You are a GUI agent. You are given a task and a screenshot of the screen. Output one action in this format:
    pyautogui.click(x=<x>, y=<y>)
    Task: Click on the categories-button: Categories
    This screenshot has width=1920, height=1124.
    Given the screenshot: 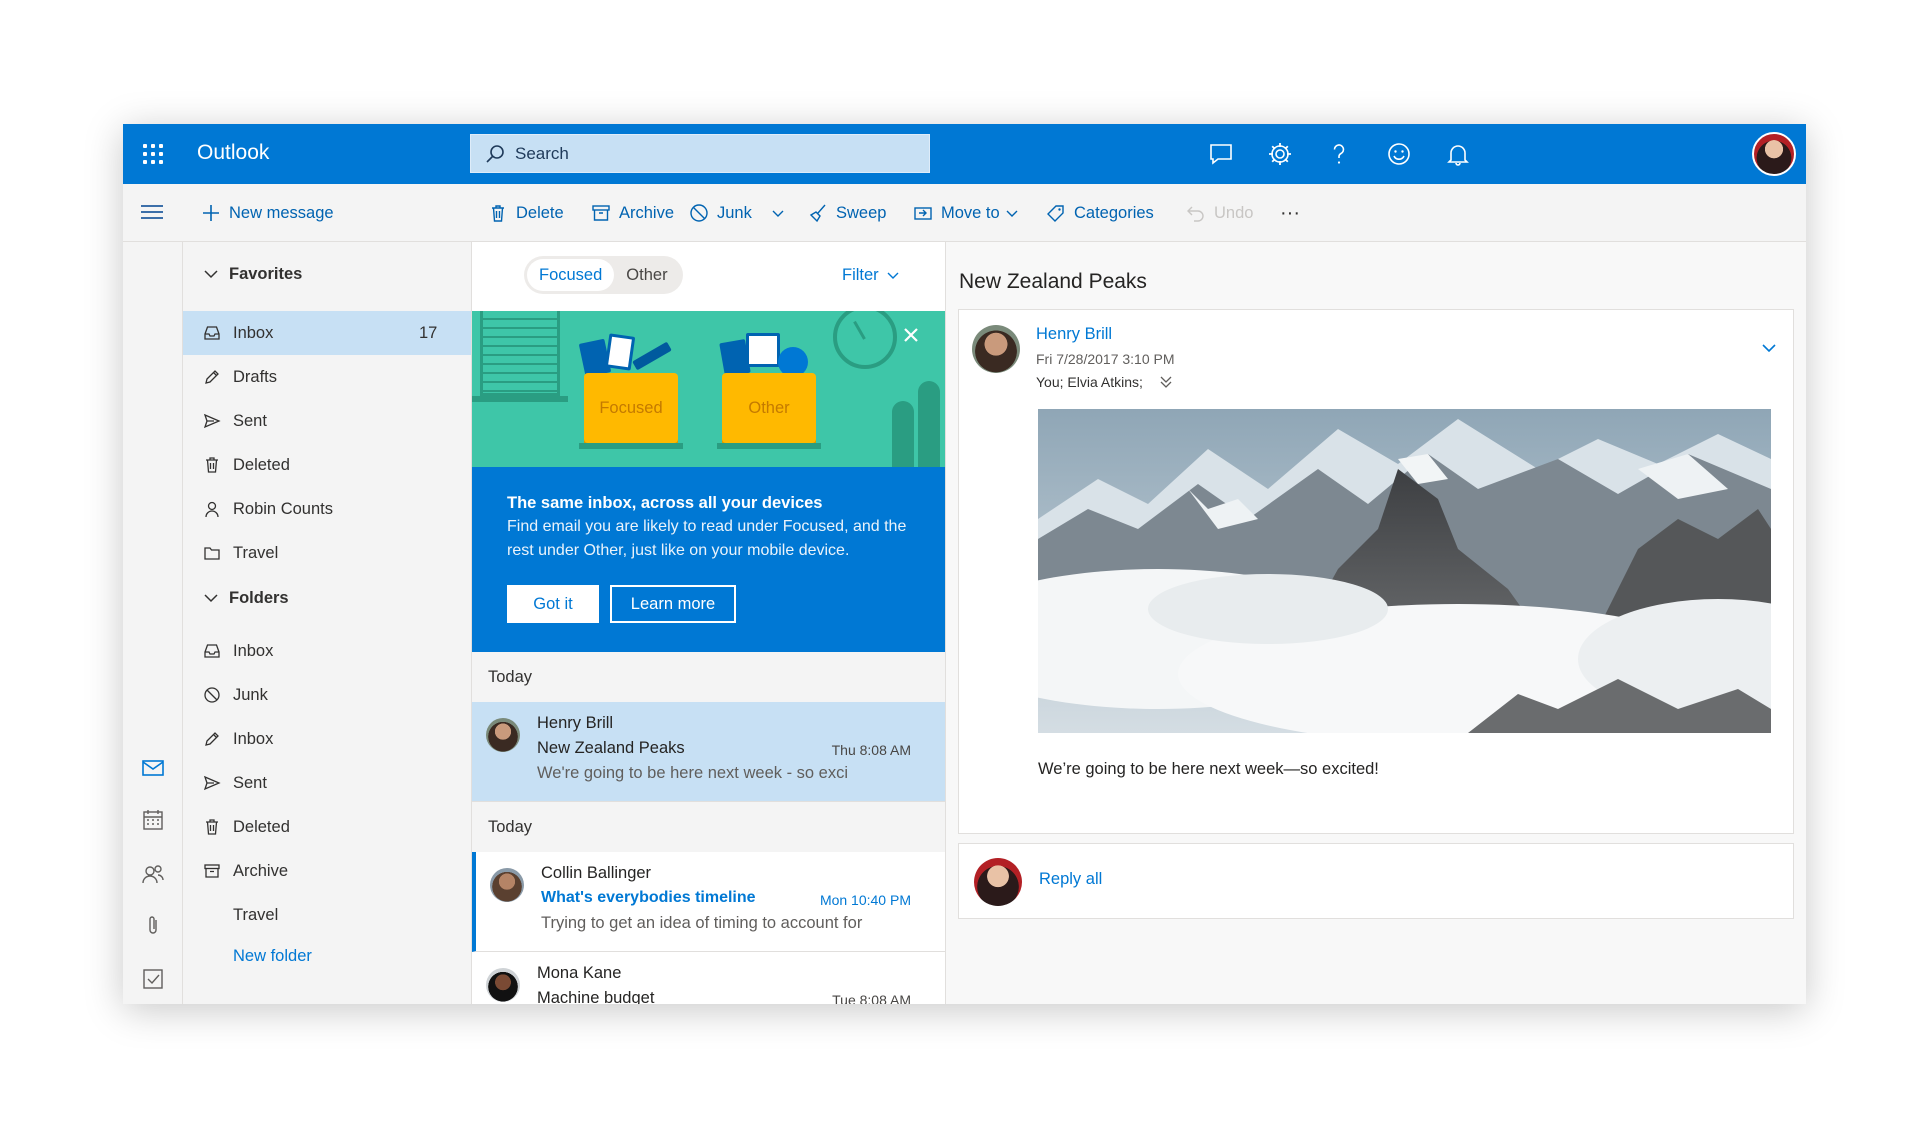 What is the action you would take?
    pyautogui.click(x=1100, y=213)
    